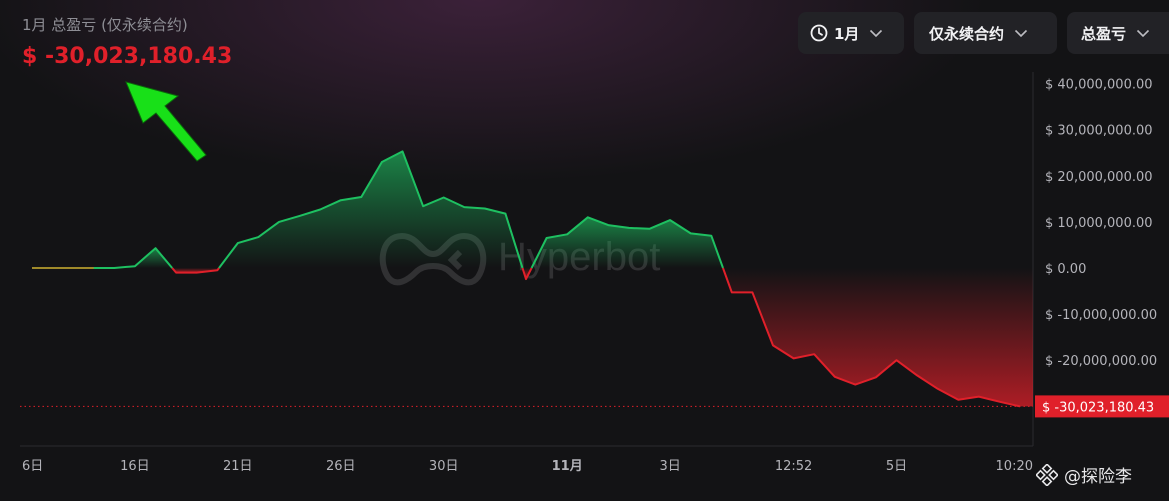 The height and width of the screenshot is (501, 1169). I want to click on x-tick-label: 3日, so click(669, 466).